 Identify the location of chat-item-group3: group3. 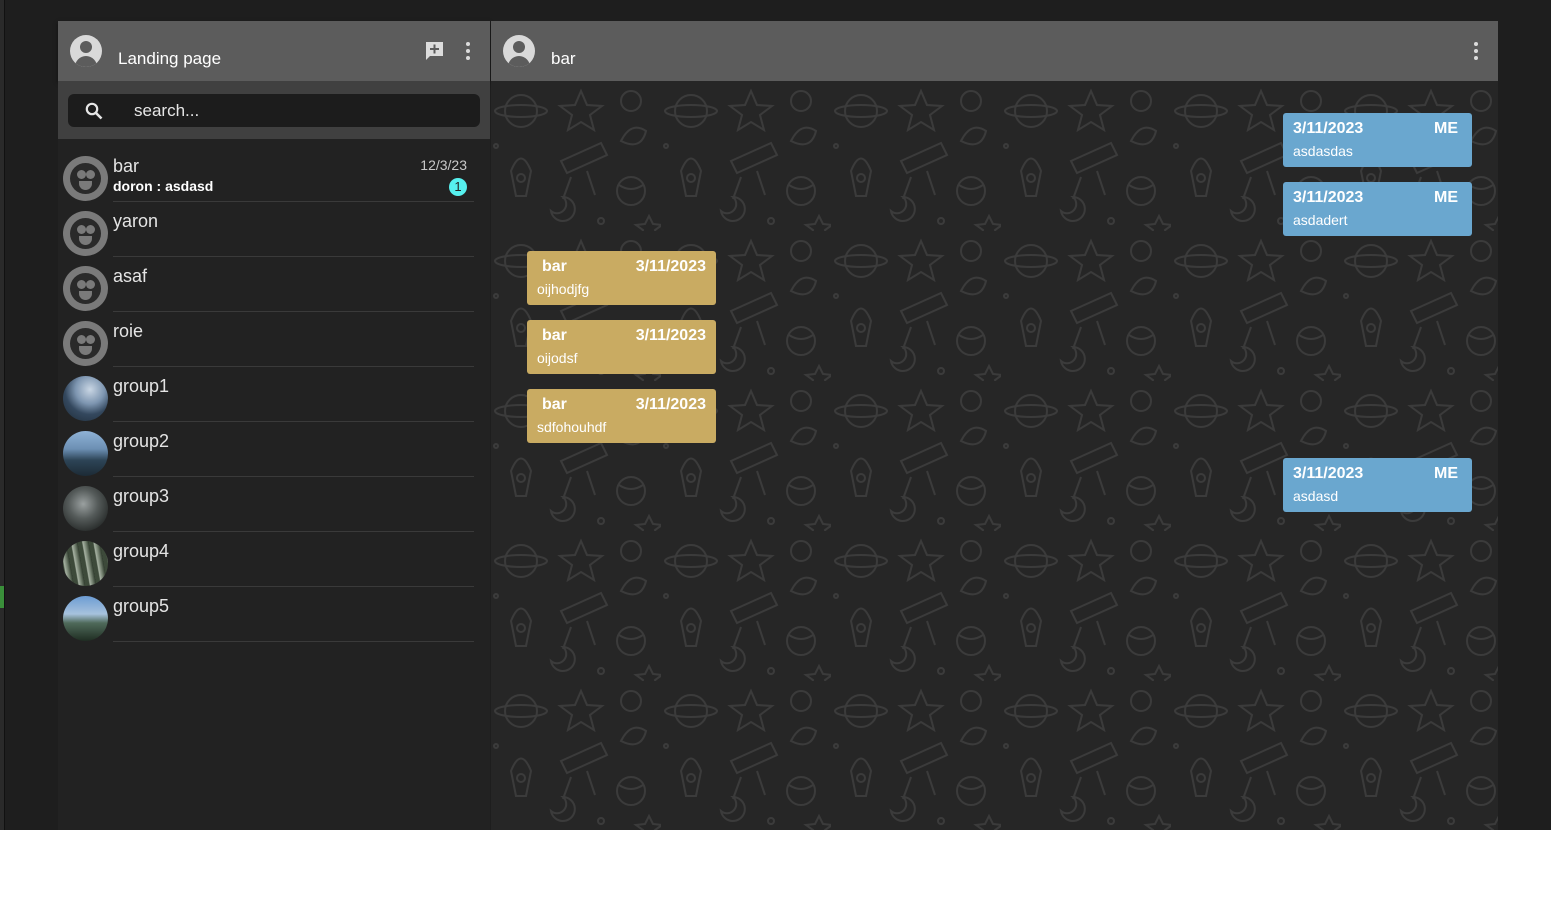
(274, 504).